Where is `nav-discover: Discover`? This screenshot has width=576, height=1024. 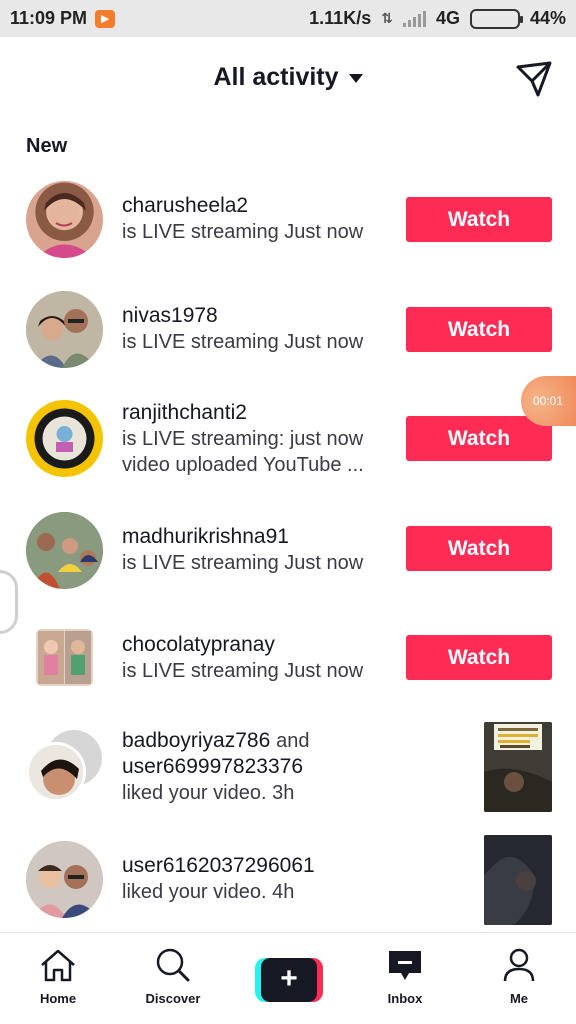
nav-discover: Discover is located at coordinates (173, 976).